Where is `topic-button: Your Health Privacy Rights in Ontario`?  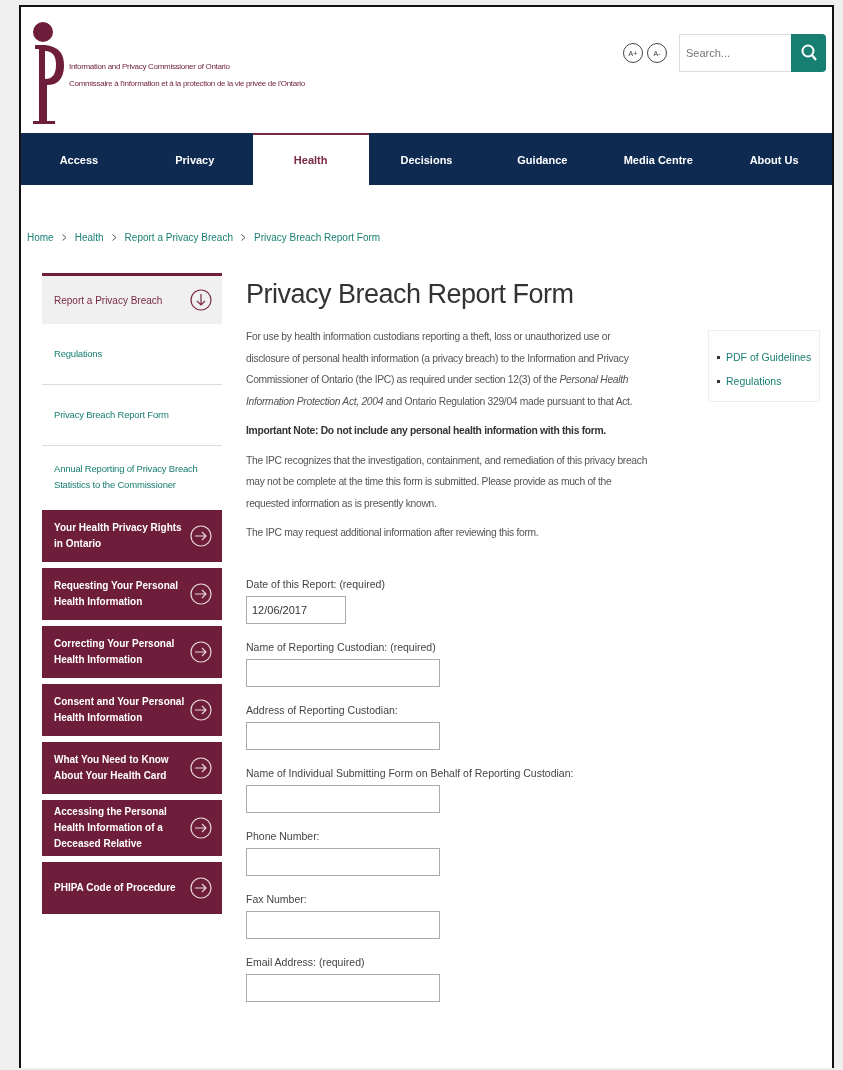 topic-button: Your Health Privacy Rights in Ontario is located at coordinates (132, 536).